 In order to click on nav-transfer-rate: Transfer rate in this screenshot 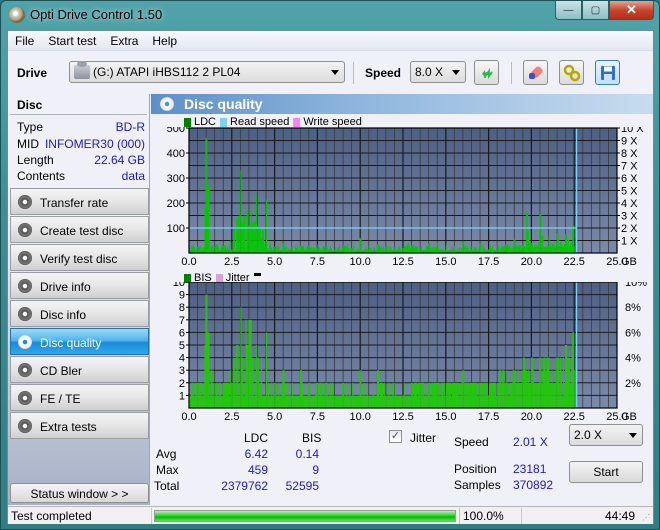, I will do `click(79, 201)`.